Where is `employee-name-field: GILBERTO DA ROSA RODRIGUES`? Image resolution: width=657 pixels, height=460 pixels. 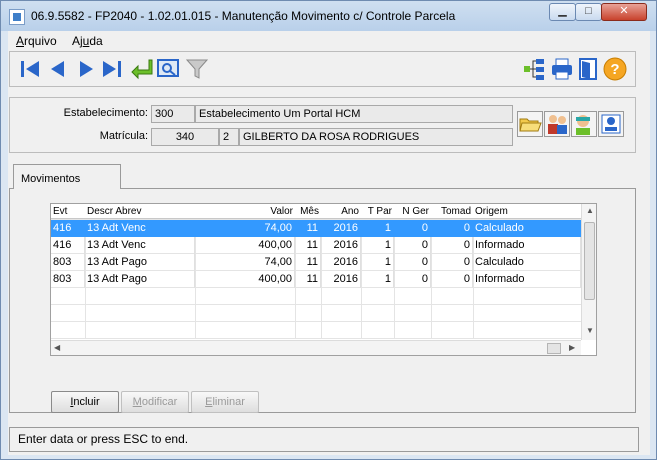 employee-name-field: GILBERTO DA ROSA RODRIGUES is located at coordinates (376, 137).